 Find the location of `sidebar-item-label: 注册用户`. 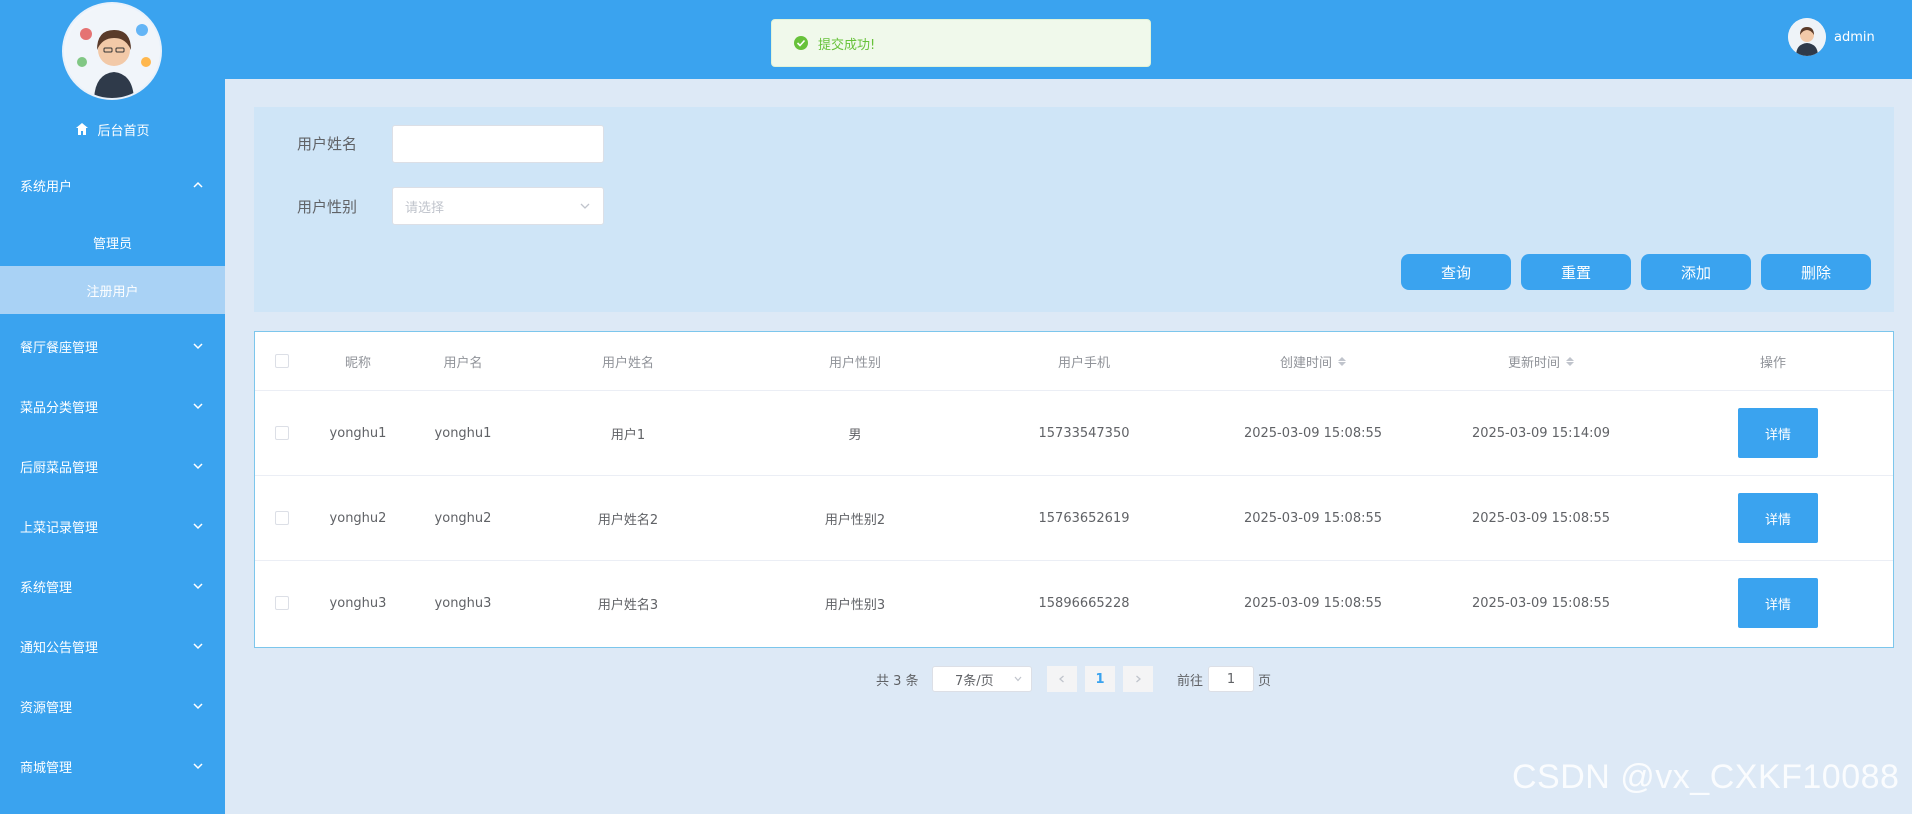

sidebar-item-label: 注册用户 is located at coordinates (112, 292).